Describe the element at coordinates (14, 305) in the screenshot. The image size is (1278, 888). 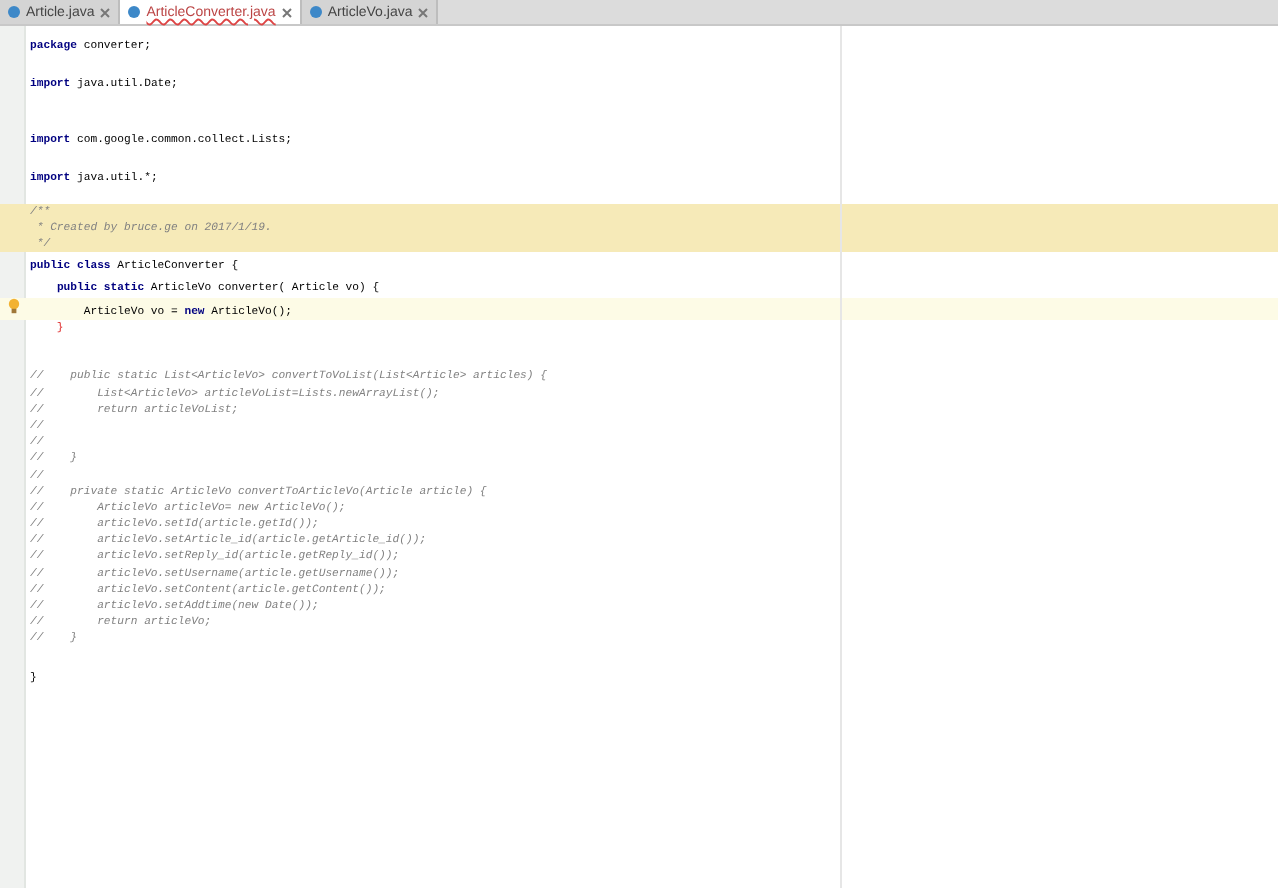
I see `lightbulb-icon` at that location.